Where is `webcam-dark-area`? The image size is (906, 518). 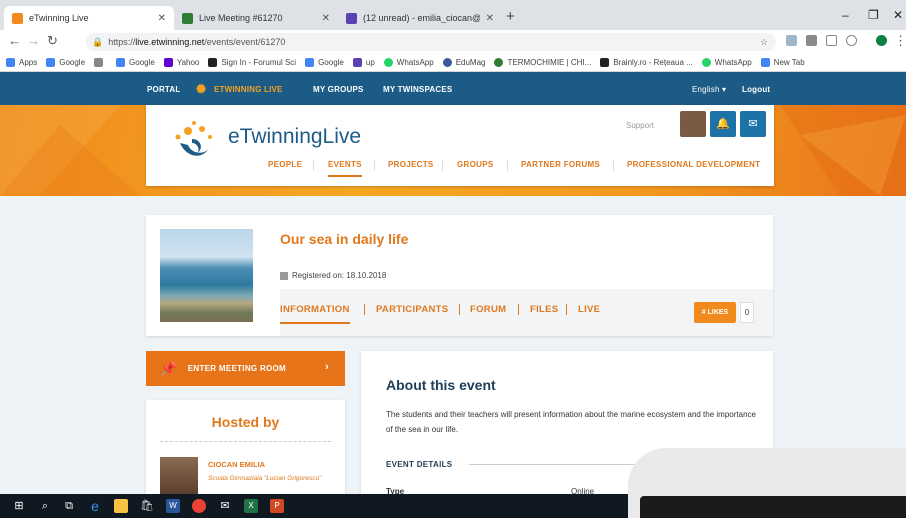
webcam-dark-area is located at coordinates (773, 507).